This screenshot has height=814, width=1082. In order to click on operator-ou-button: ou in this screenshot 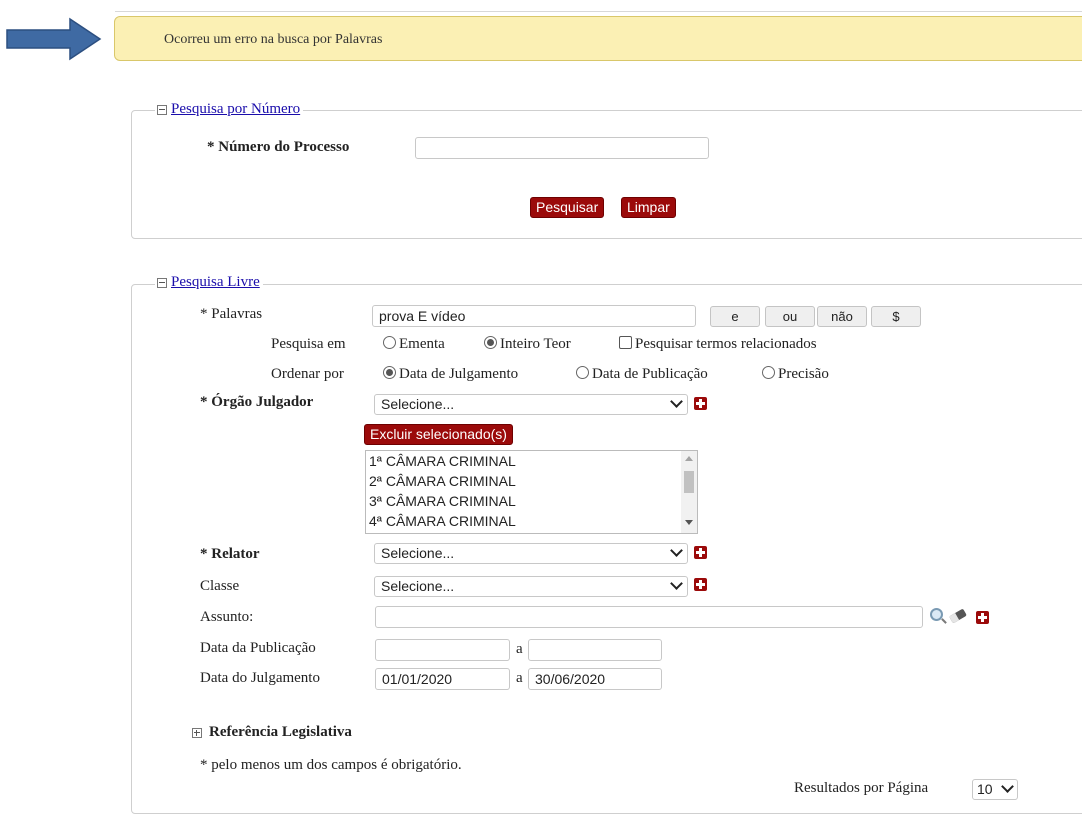, I will do `click(790, 316)`.